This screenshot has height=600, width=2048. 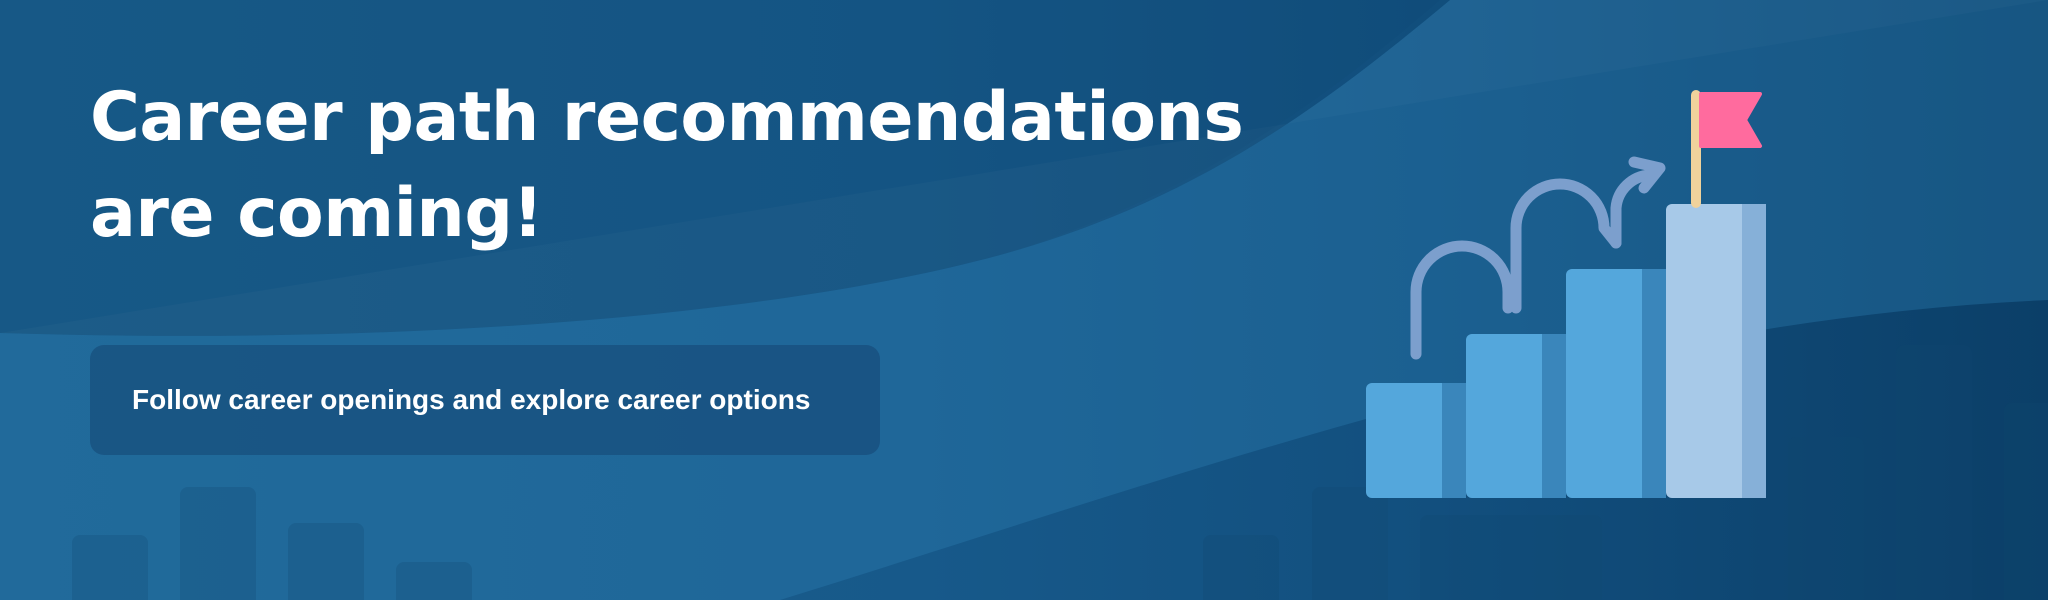 I want to click on career-stairs-flag-icon, so click(x=1566, y=294).